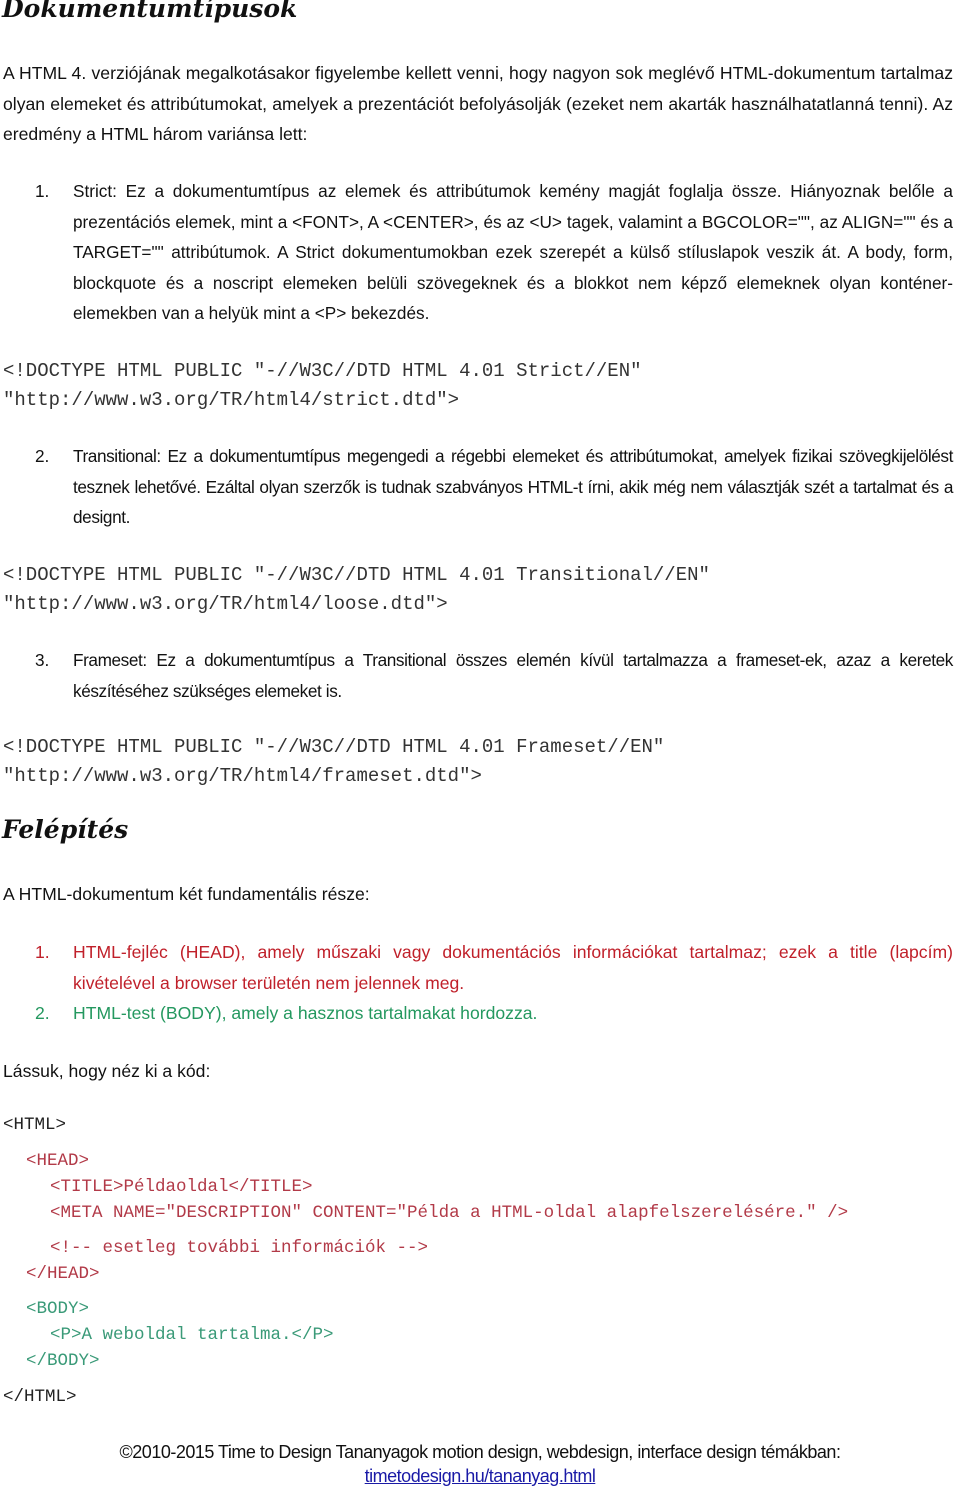 This screenshot has width=960, height=1491. What do you see at coordinates (42, 660) in the screenshot?
I see `list-number: 3.` at bounding box center [42, 660].